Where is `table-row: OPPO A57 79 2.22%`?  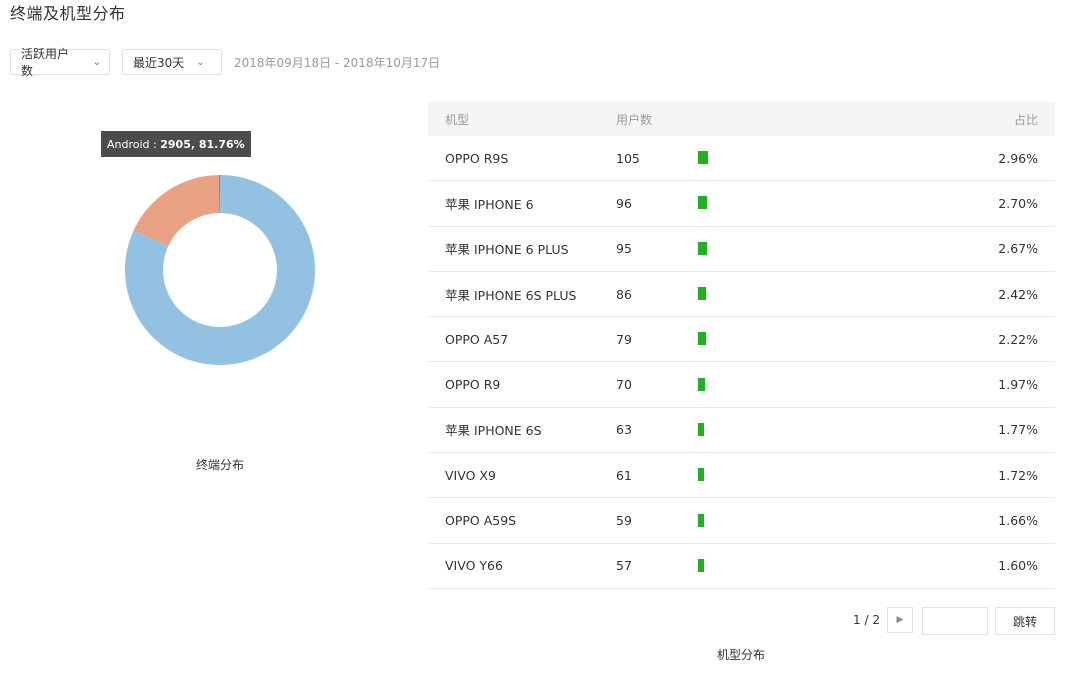
table-row: OPPO A57 79 2.22% is located at coordinates (741, 340).